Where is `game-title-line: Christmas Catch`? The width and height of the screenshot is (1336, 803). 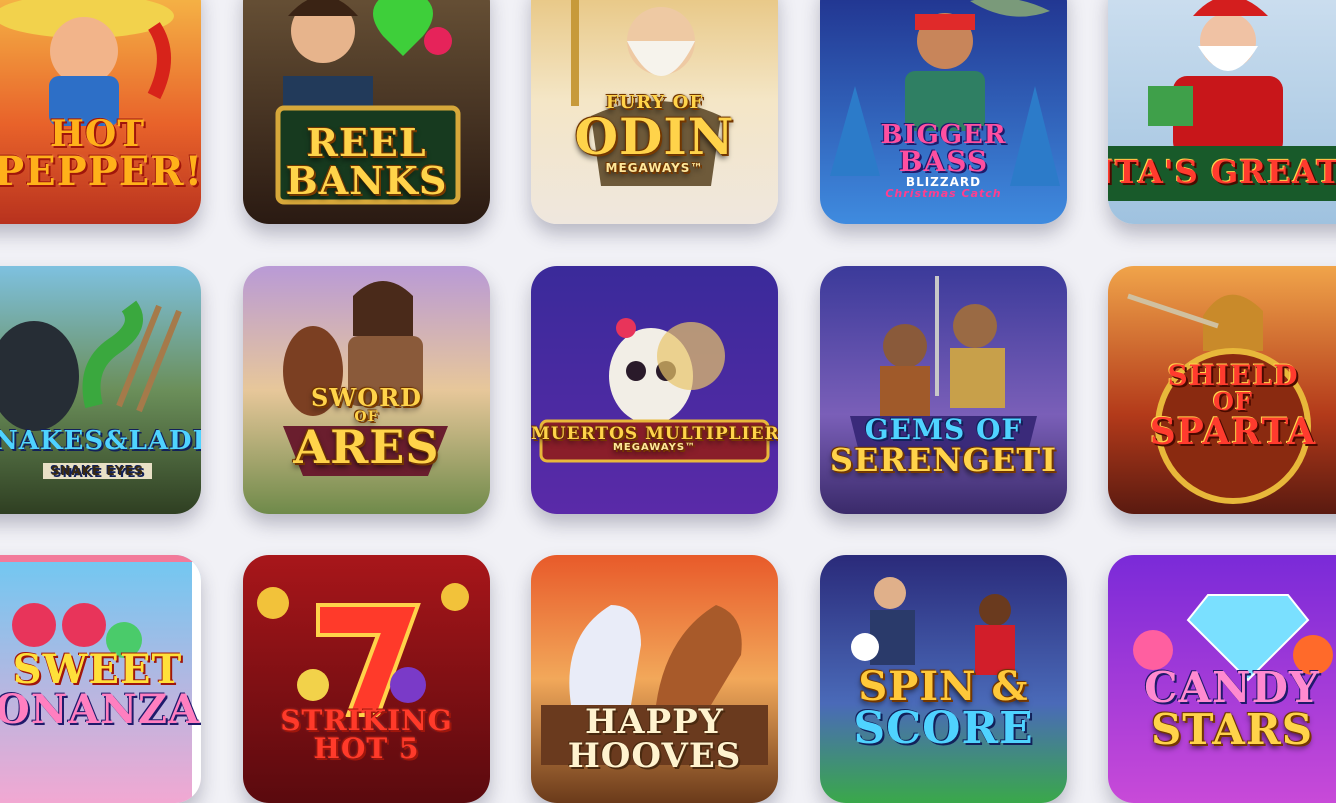 game-title-line: Christmas Catch is located at coordinates (943, 193).